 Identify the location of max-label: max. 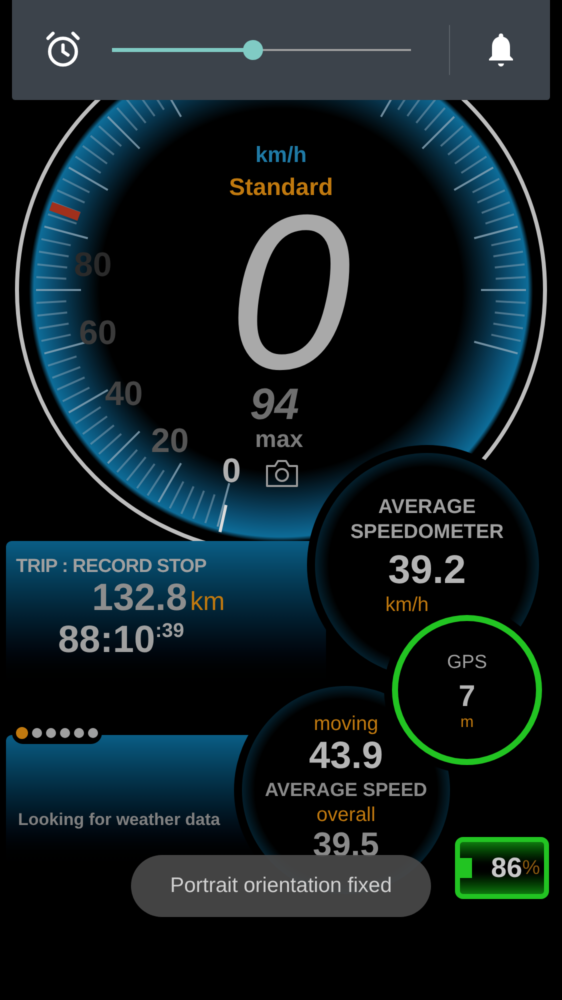
(279, 440).